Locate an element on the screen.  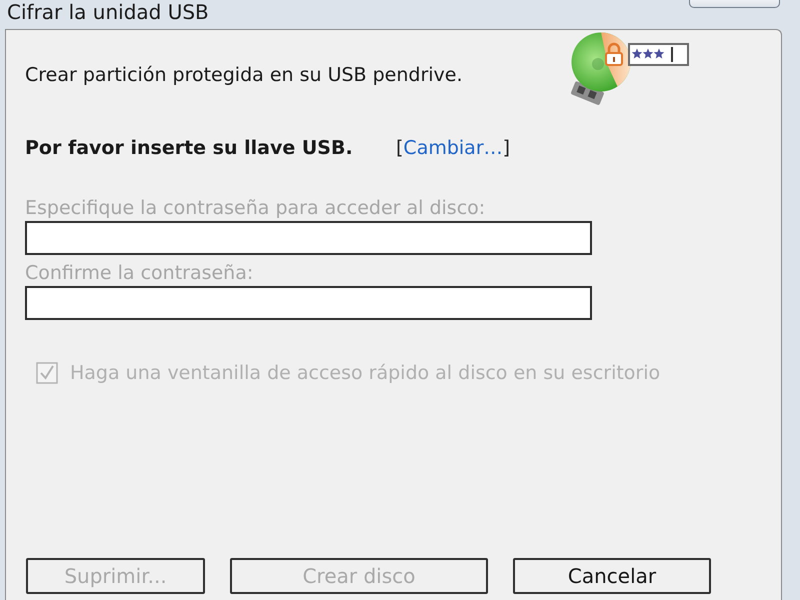
intro-text: Crear partición protegida en su USB pendrive. is located at coordinates (244, 75).